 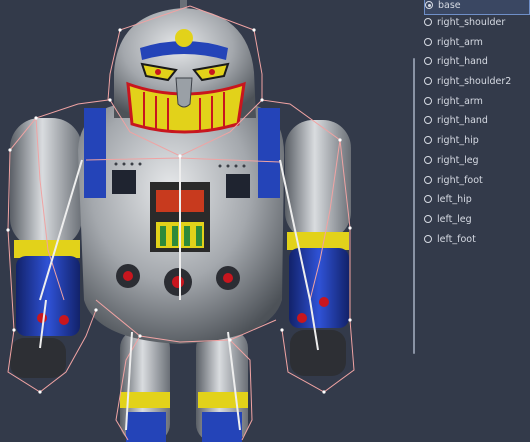 What do you see at coordinates (449, 5) in the screenshot?
I see `tree-item-label: base` at bounding box center [449, 5].